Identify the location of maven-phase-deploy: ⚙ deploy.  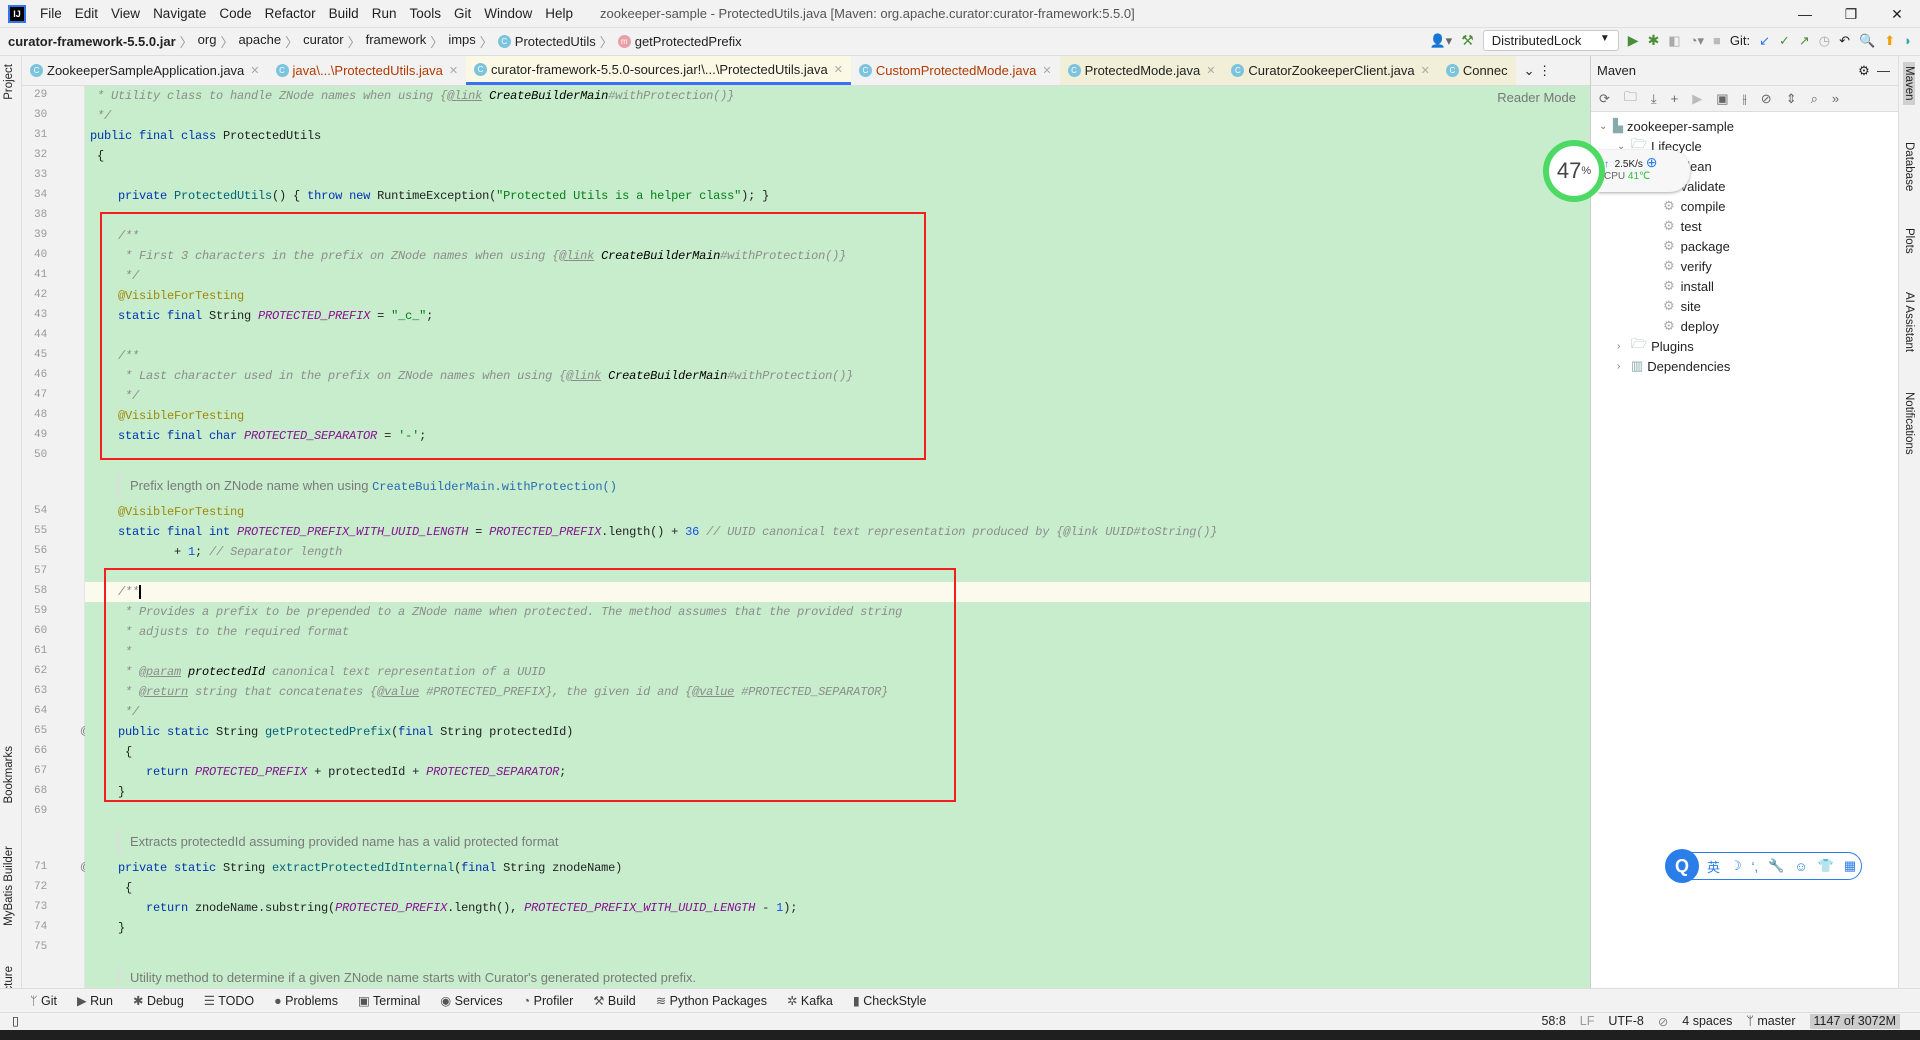
(1744, 326).